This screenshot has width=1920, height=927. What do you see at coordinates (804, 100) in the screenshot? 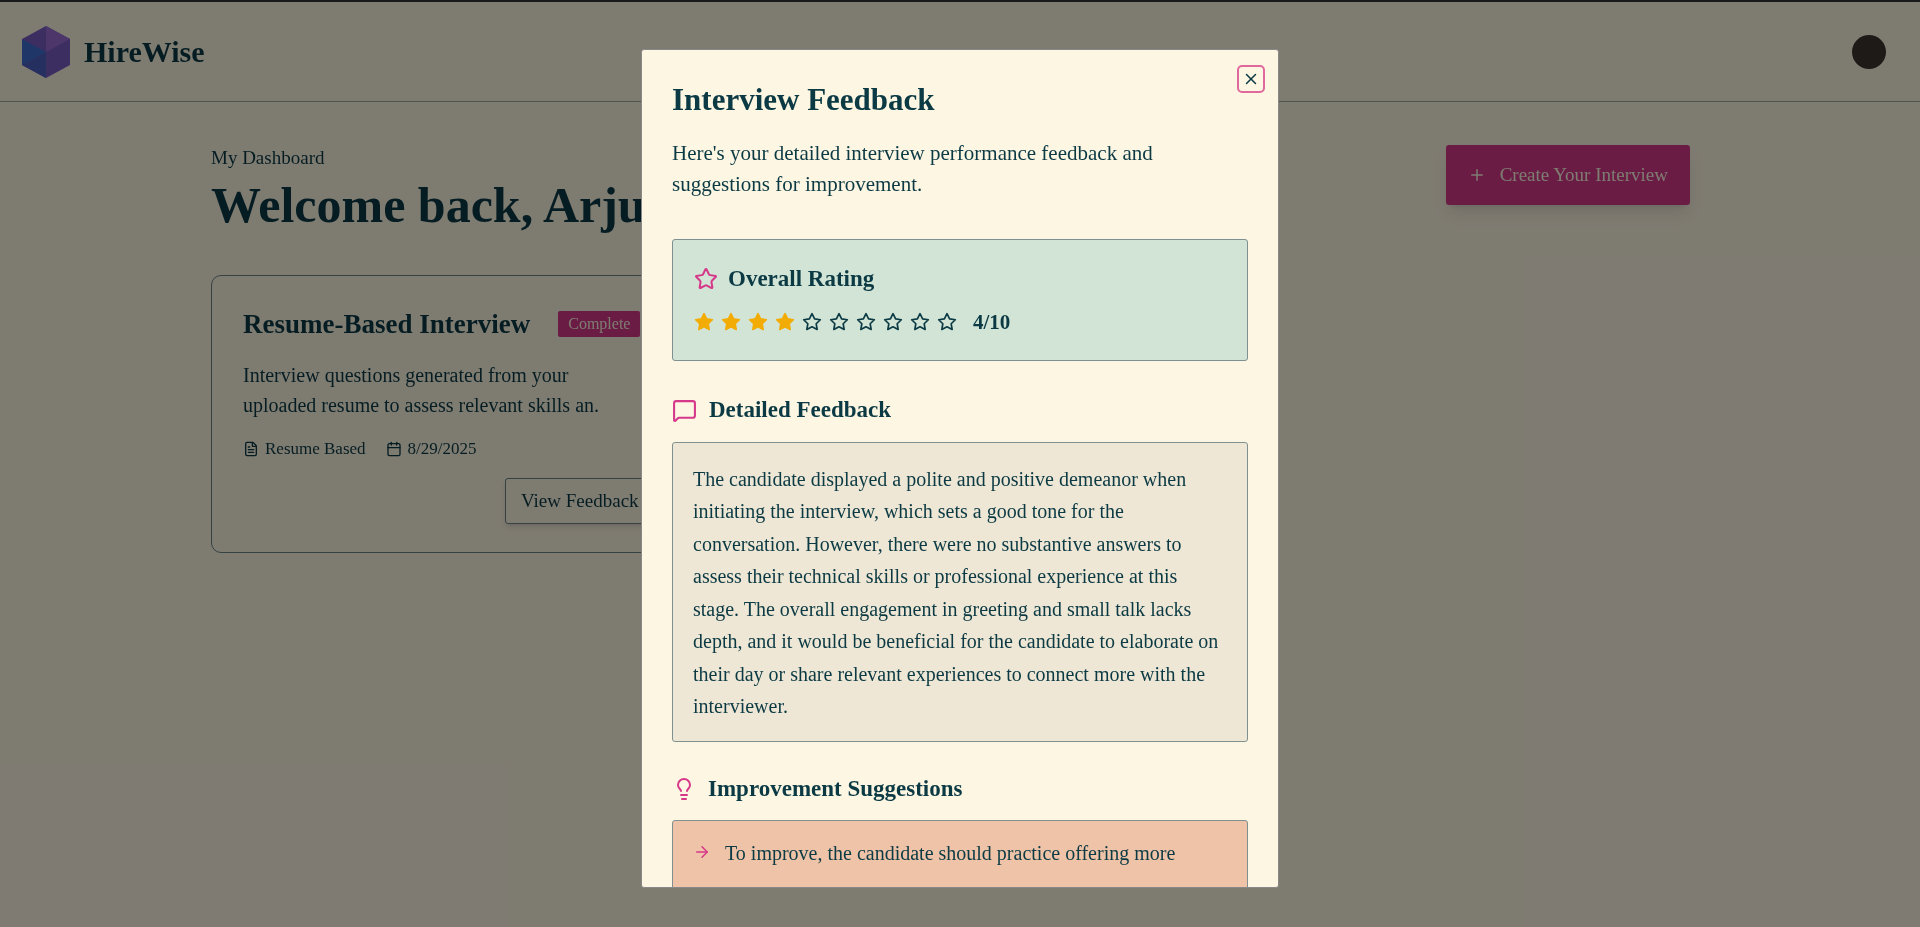
I see `dialog-title: Interview Feedback` at bounding box center [804, 100].